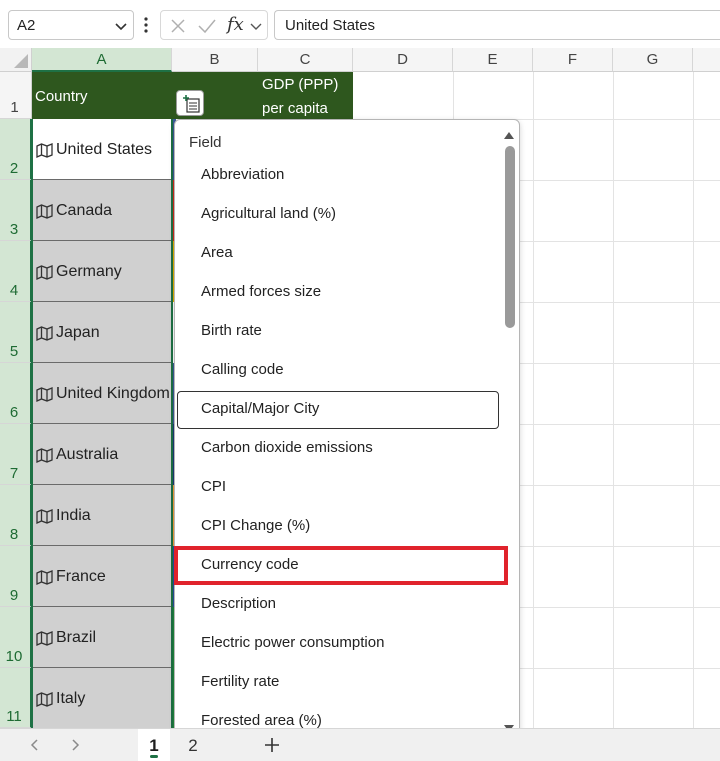 The image size is (720, 761). Describe the element at coordinates (573, 60) in the screenshot. I see `column-header-f: F` at that location.